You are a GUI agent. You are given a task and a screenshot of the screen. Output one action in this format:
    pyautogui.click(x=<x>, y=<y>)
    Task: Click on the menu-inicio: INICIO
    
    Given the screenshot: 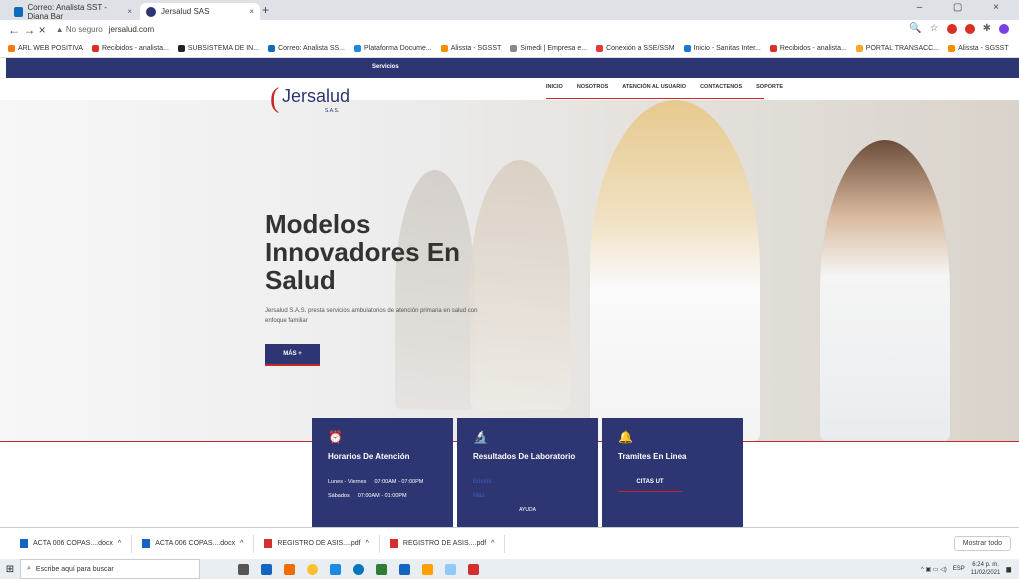 What is the action you would take?
    pyautogui.click(x=554, y=87)
    